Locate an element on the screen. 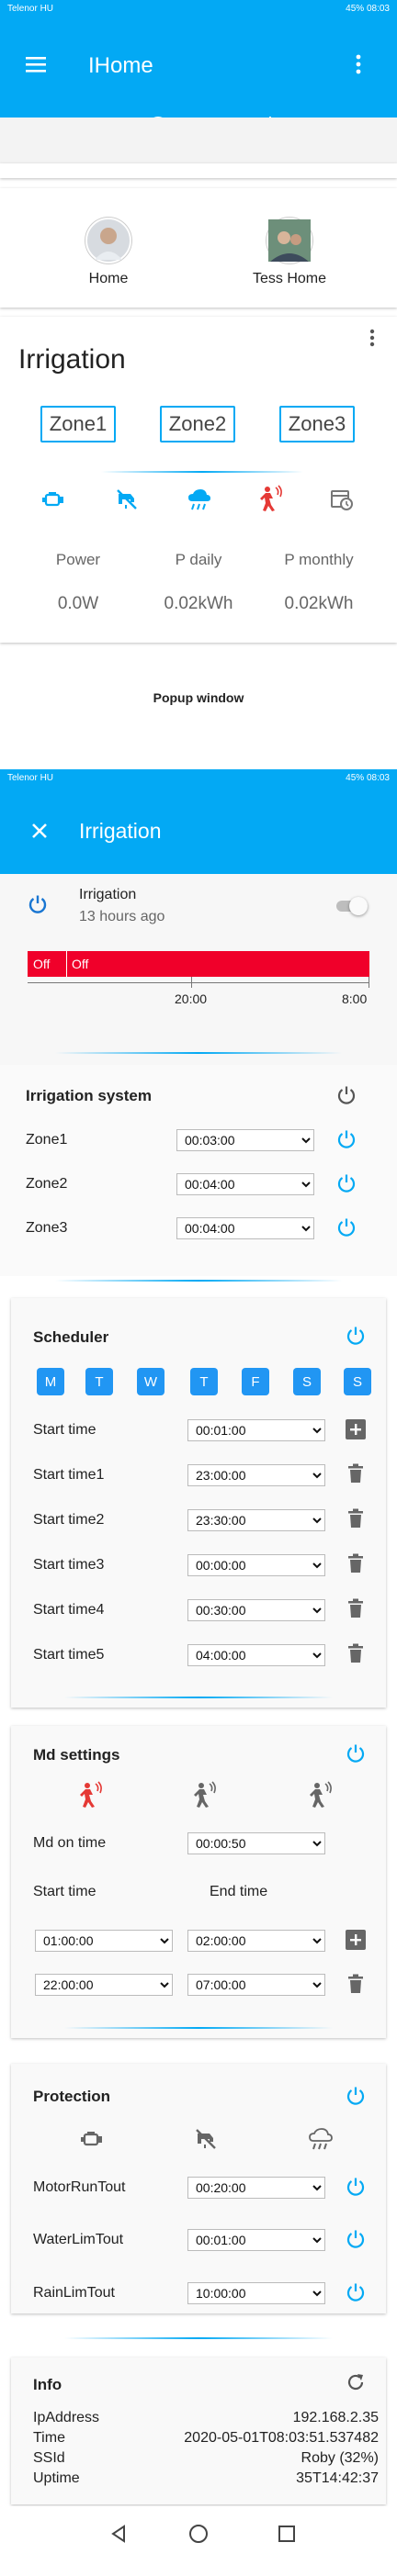  rain-lim-power-icon is located at coordinates (357, 2293).